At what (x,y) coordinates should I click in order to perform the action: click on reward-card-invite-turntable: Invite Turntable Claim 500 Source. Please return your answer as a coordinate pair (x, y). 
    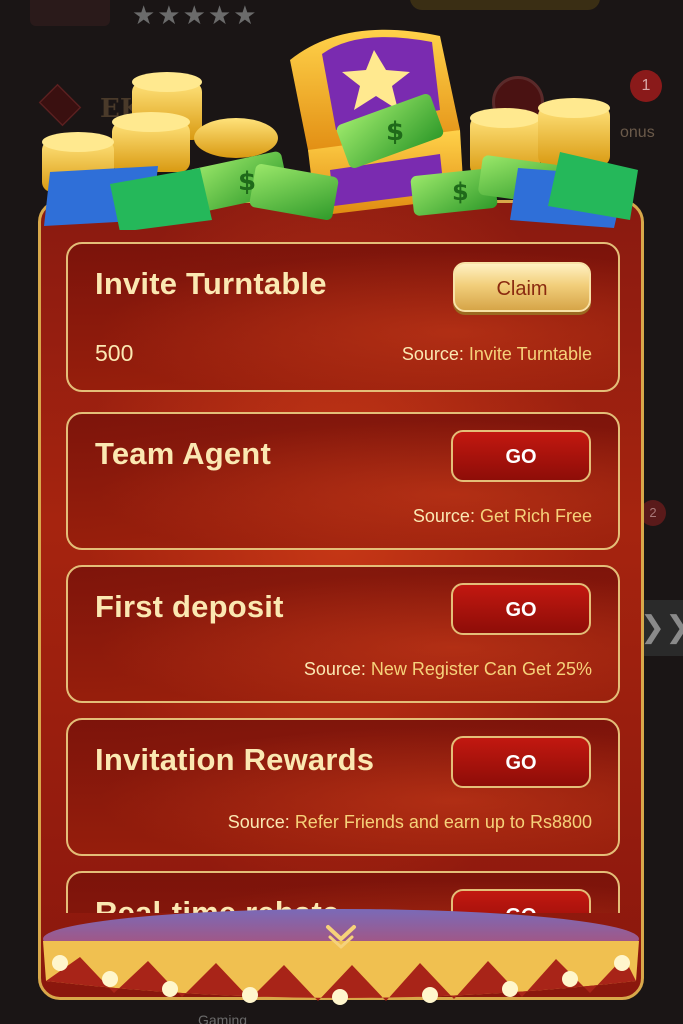
    Looking at the image, I should click on (343, 317).